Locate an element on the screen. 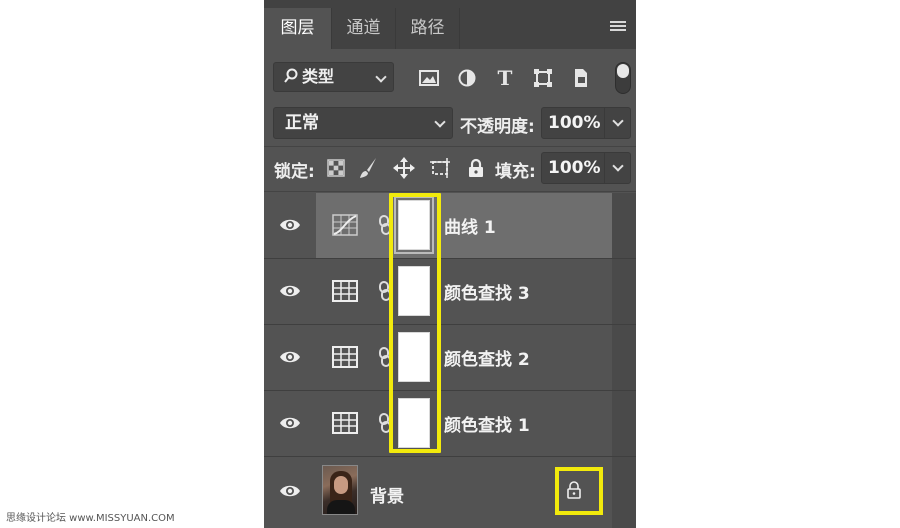 This screenshot has width=900, height=528. layer-filter-dropdown: 类型 is located at coordinates (333, 77).